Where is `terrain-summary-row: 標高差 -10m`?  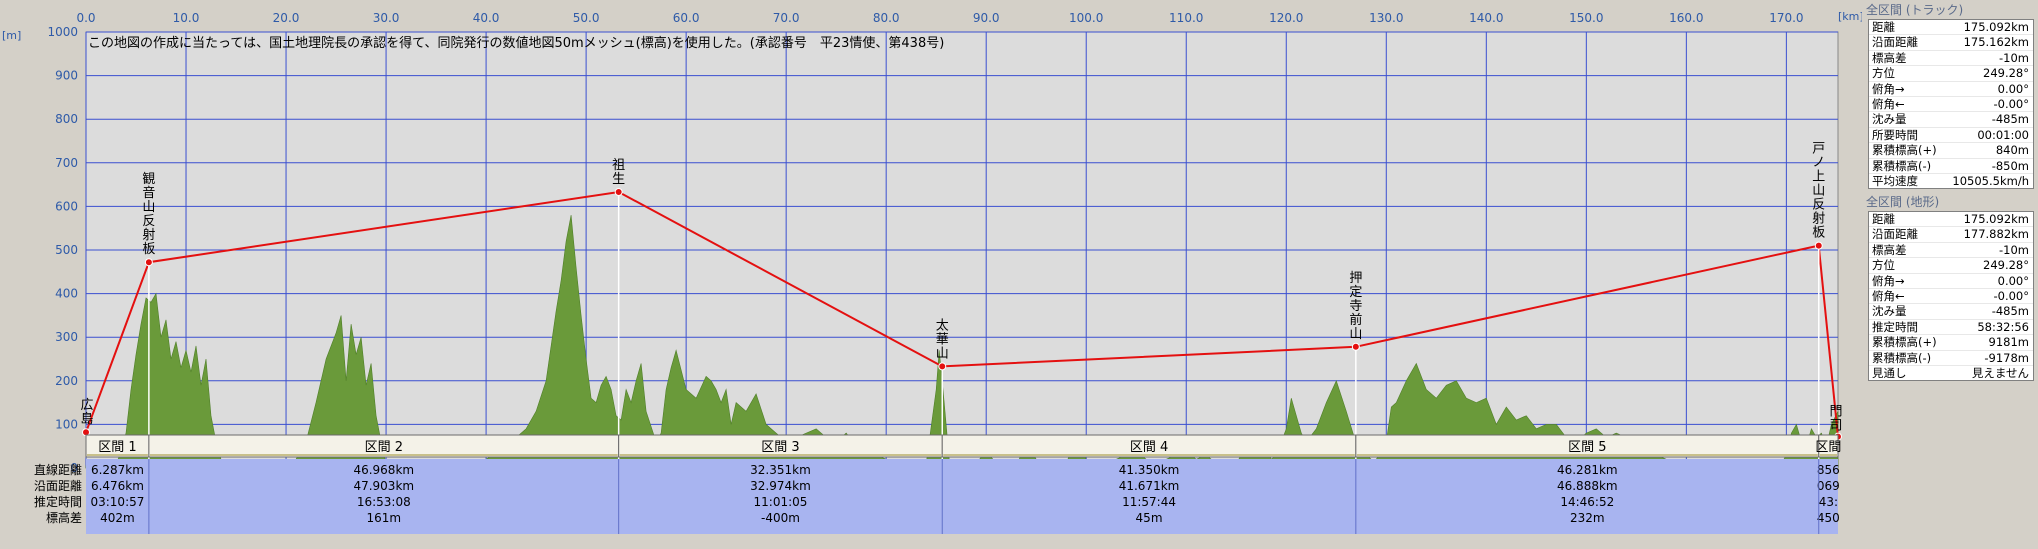
terrain-summary-row: 標高差 -10m is located at coordinates (1951, 251).